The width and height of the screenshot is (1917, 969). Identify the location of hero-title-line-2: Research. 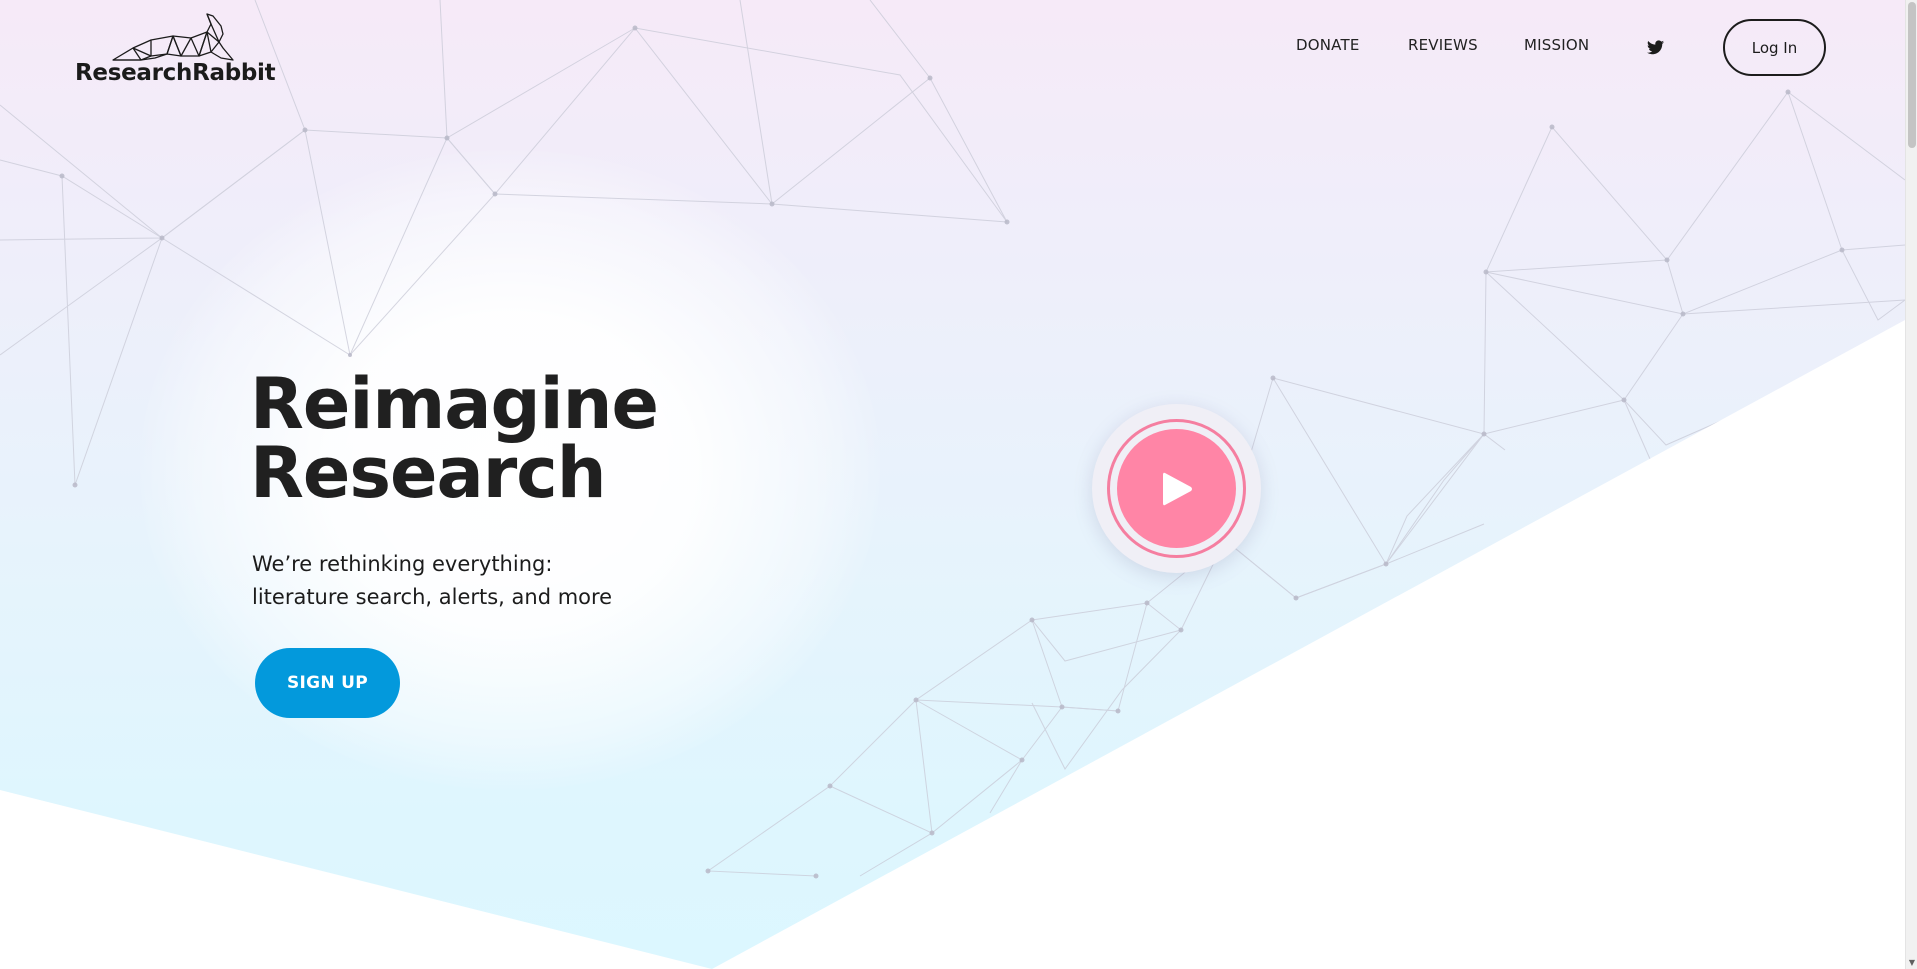
(428, 473).